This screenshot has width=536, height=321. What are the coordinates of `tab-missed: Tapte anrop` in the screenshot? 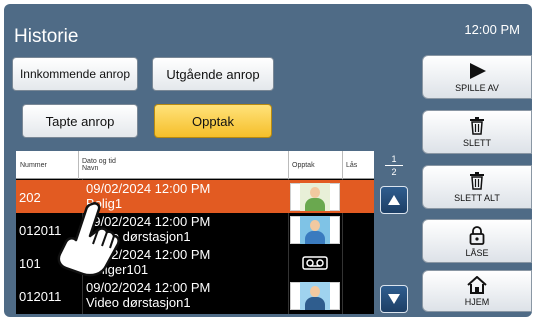 It's located at (80, 121).